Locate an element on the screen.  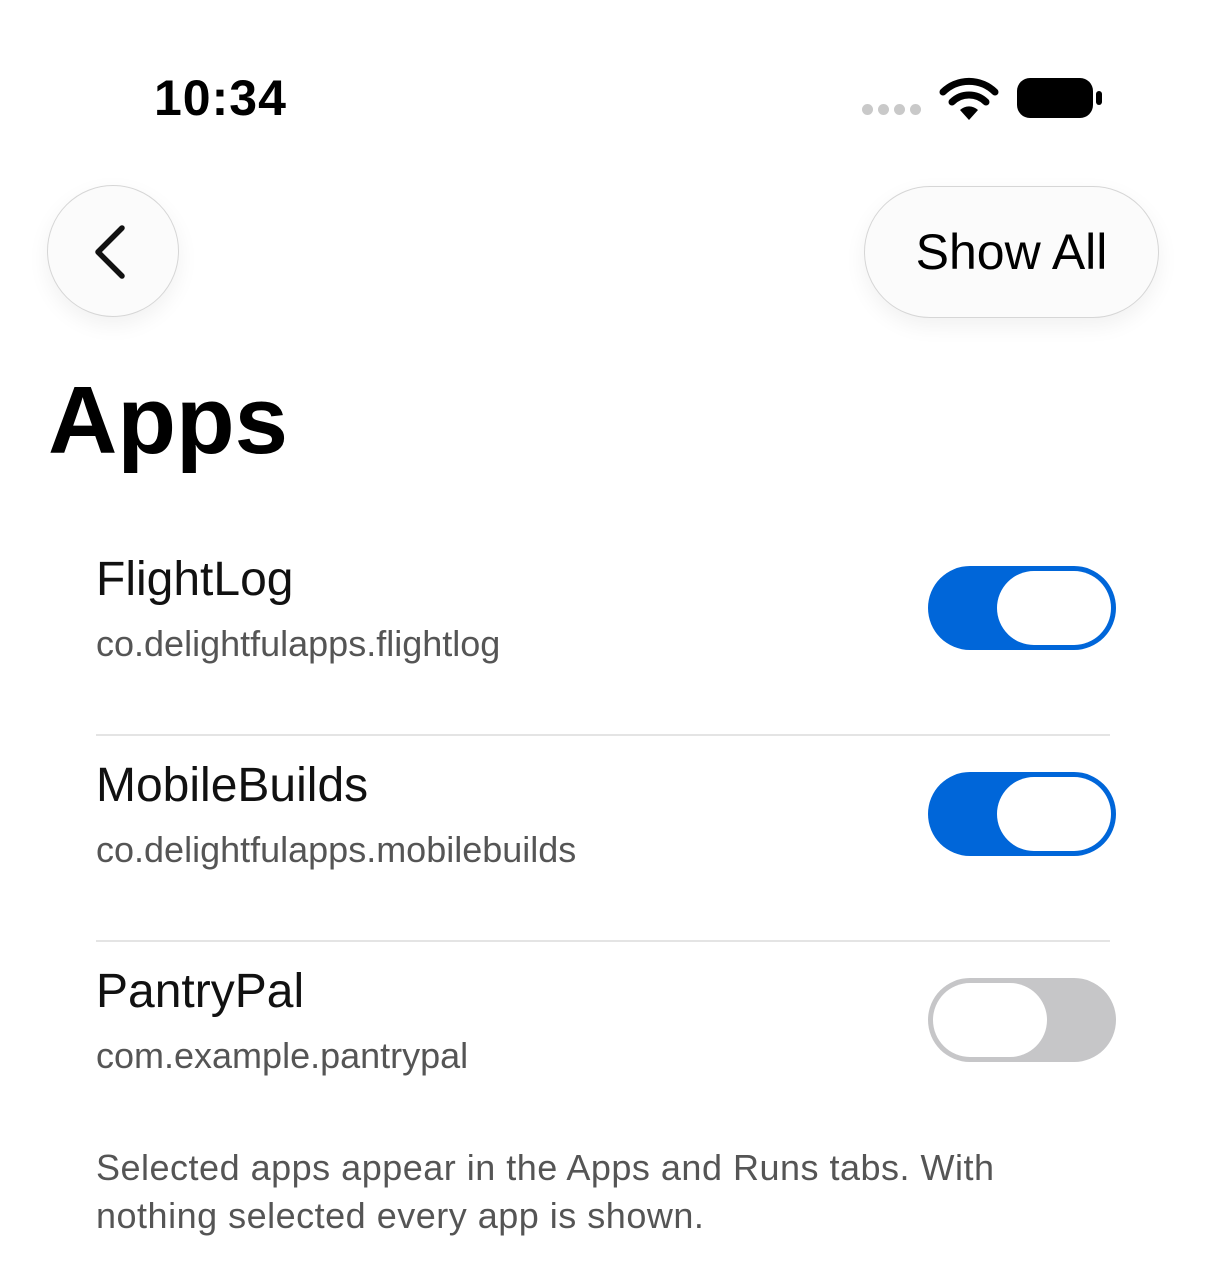
app-name: MobileBuilds is located at coordinates (232, 785).